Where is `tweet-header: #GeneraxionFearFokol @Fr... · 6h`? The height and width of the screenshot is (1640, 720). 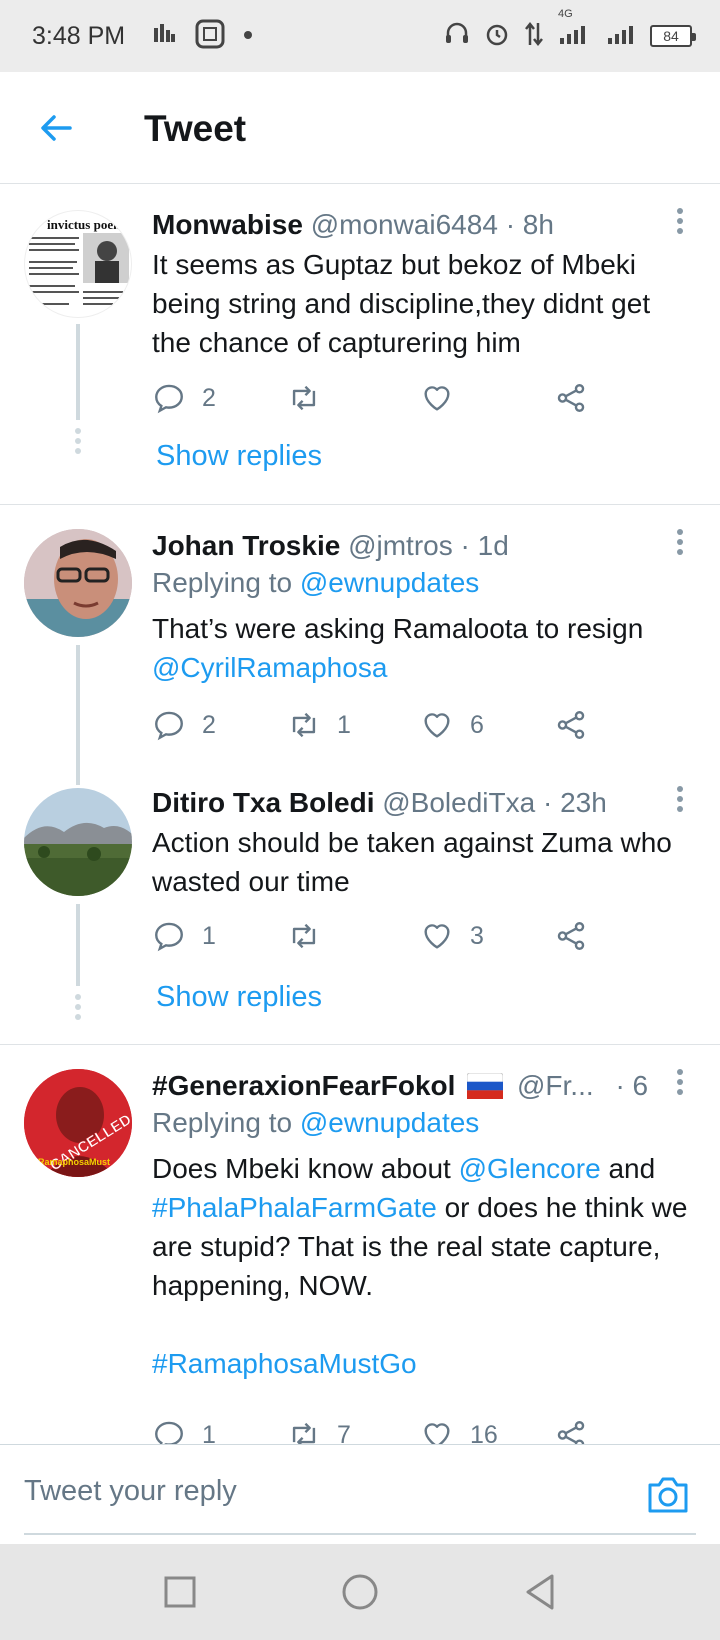 tweet-header: #GeneraxionFearFokol @Fr... · 6h is located at coordinates (400, 1088).